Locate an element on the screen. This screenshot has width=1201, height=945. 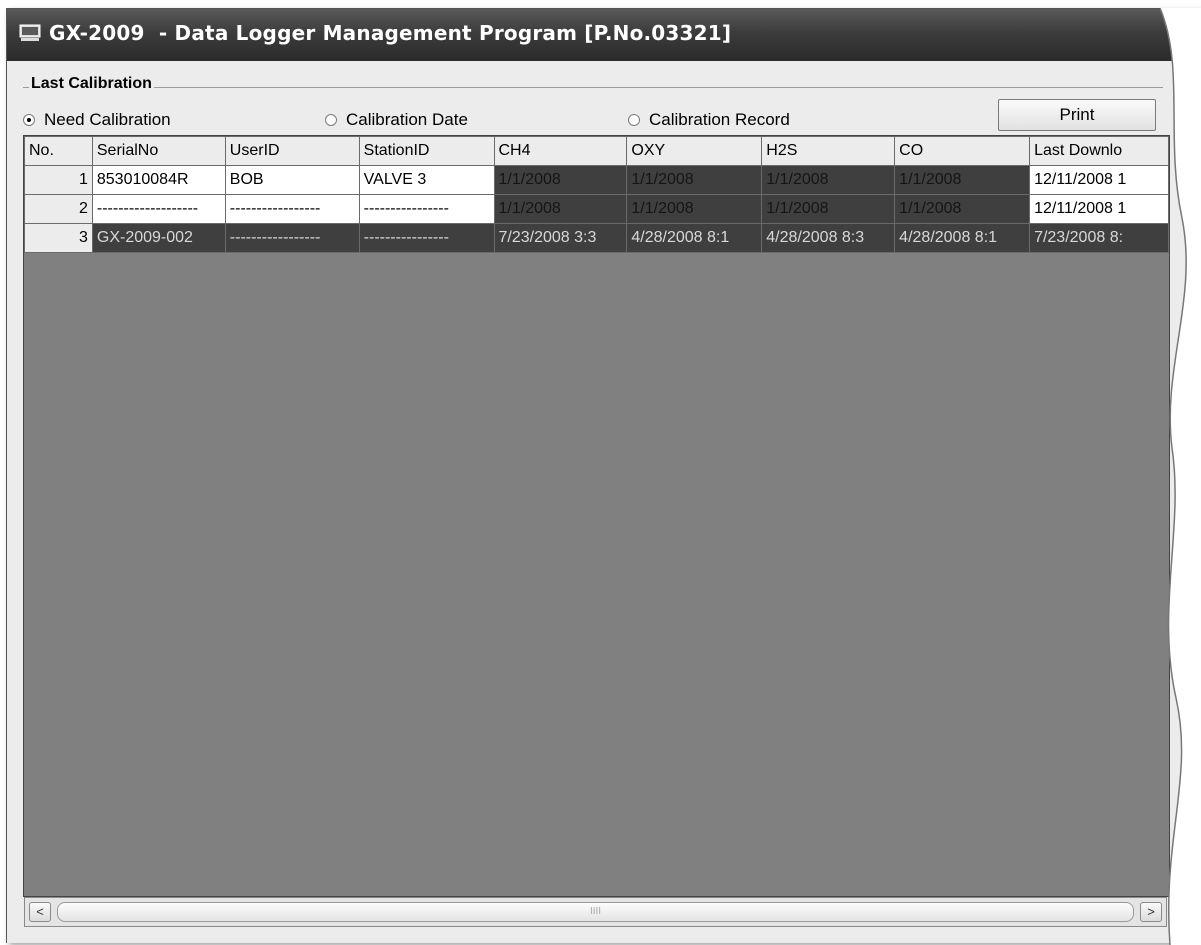
column-header-userid: UserID is located at coordinates (292, 151).